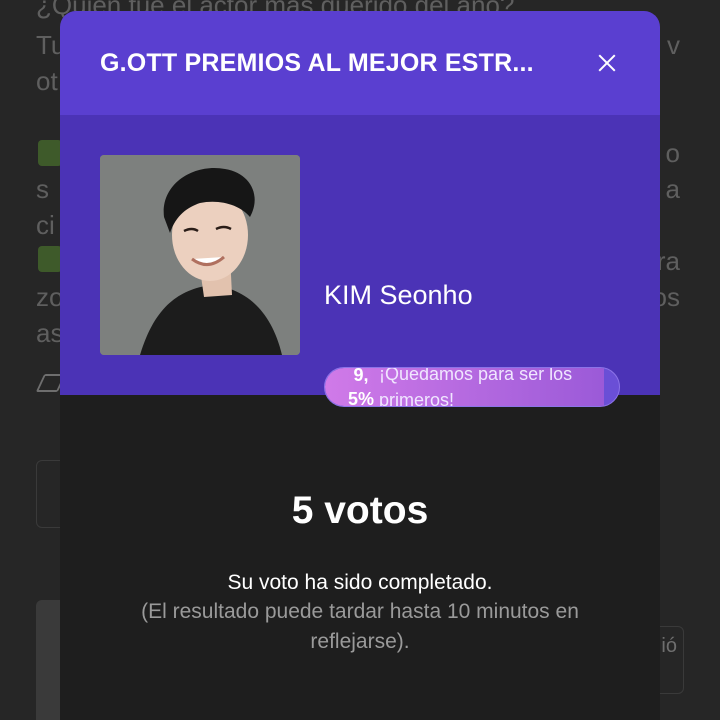 Image resolution: width=720 pixels, height=720 pixels. Describe the element at coordinates (361, 376) in the screenshot. I see `vote-percentage-line1: 9,` at that location.